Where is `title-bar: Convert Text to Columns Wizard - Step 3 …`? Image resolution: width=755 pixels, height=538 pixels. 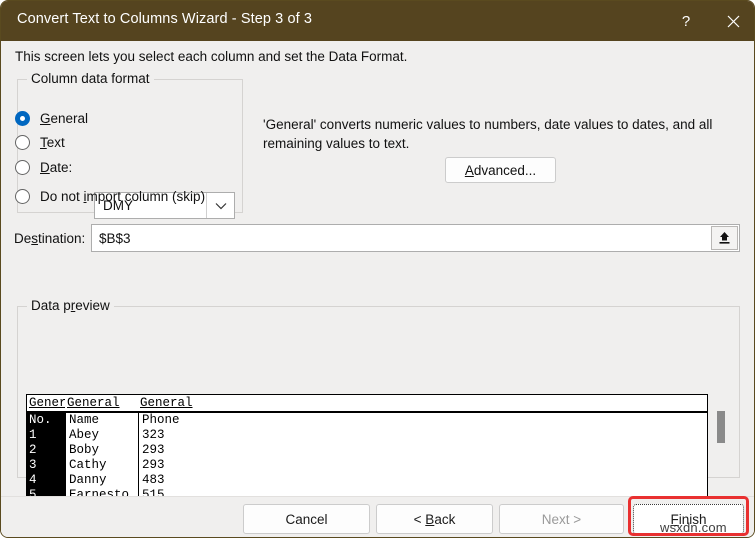
title-bar: Convert Text to Columns Wizard - Step 3 … is located at coordinates (377, 21).